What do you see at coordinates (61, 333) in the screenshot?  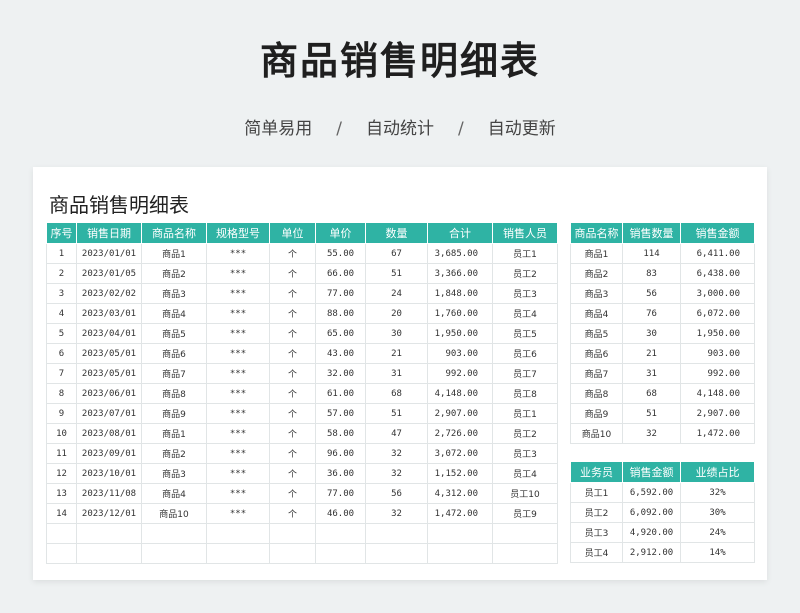 I see `table-cell: 5` at bounding box center [61, 333].